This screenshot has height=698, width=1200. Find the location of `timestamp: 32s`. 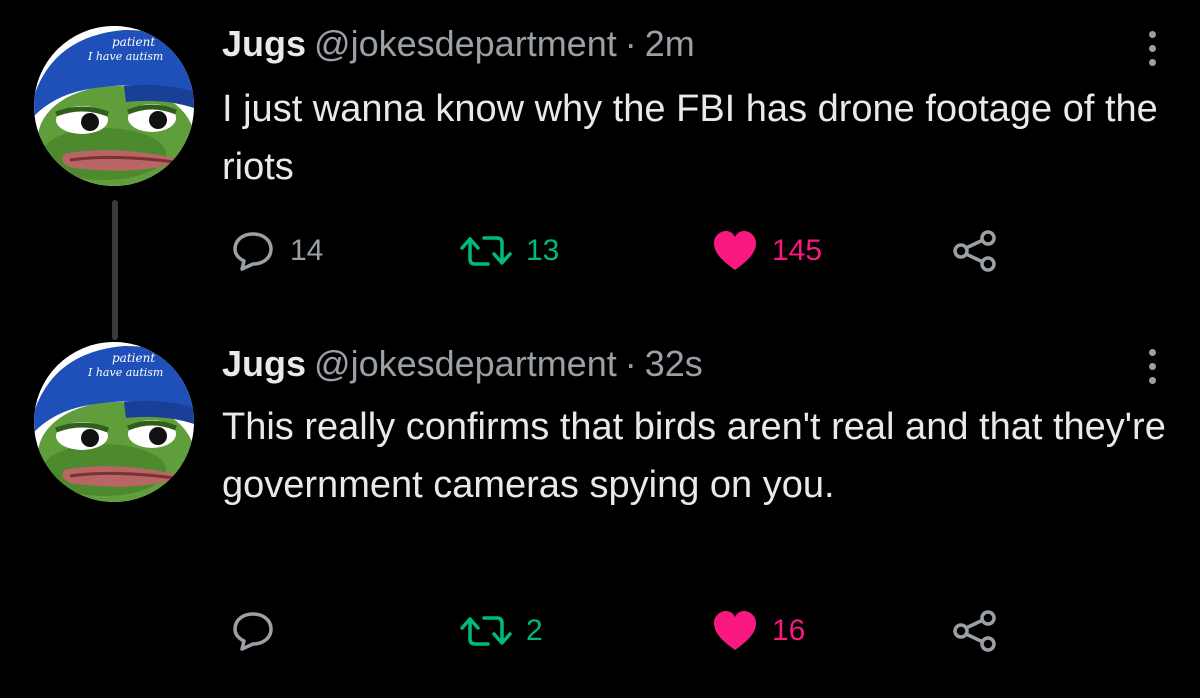

timestamp: 32s is located at coordinates (674, 363).